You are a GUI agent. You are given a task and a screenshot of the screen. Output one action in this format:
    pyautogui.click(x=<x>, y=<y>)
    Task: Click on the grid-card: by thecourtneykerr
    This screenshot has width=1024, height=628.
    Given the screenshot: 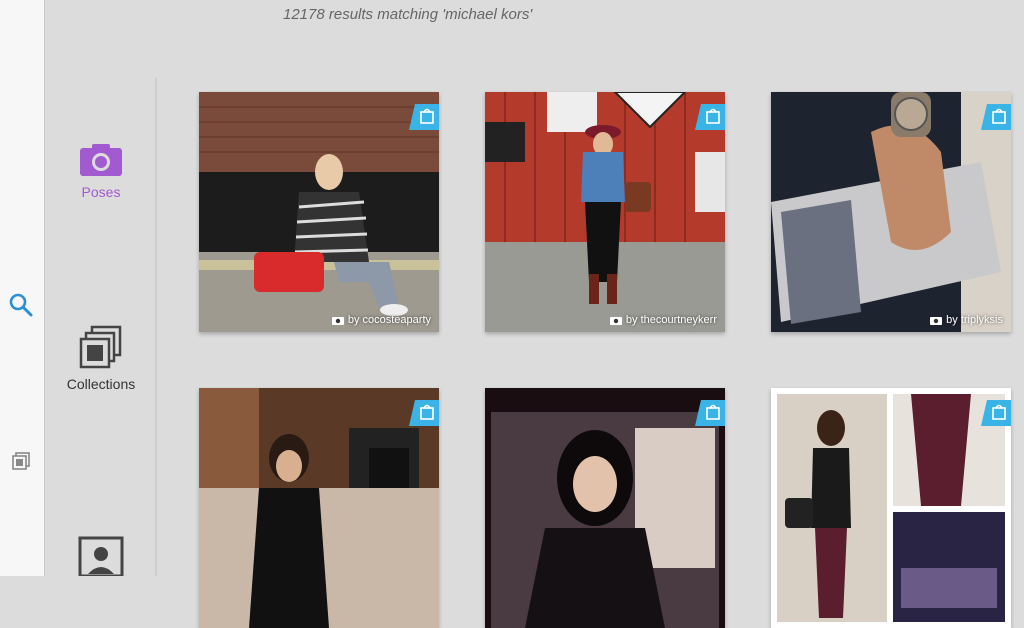 What is the action you would take?
    pyautogui.click(x=605, y=212)
    